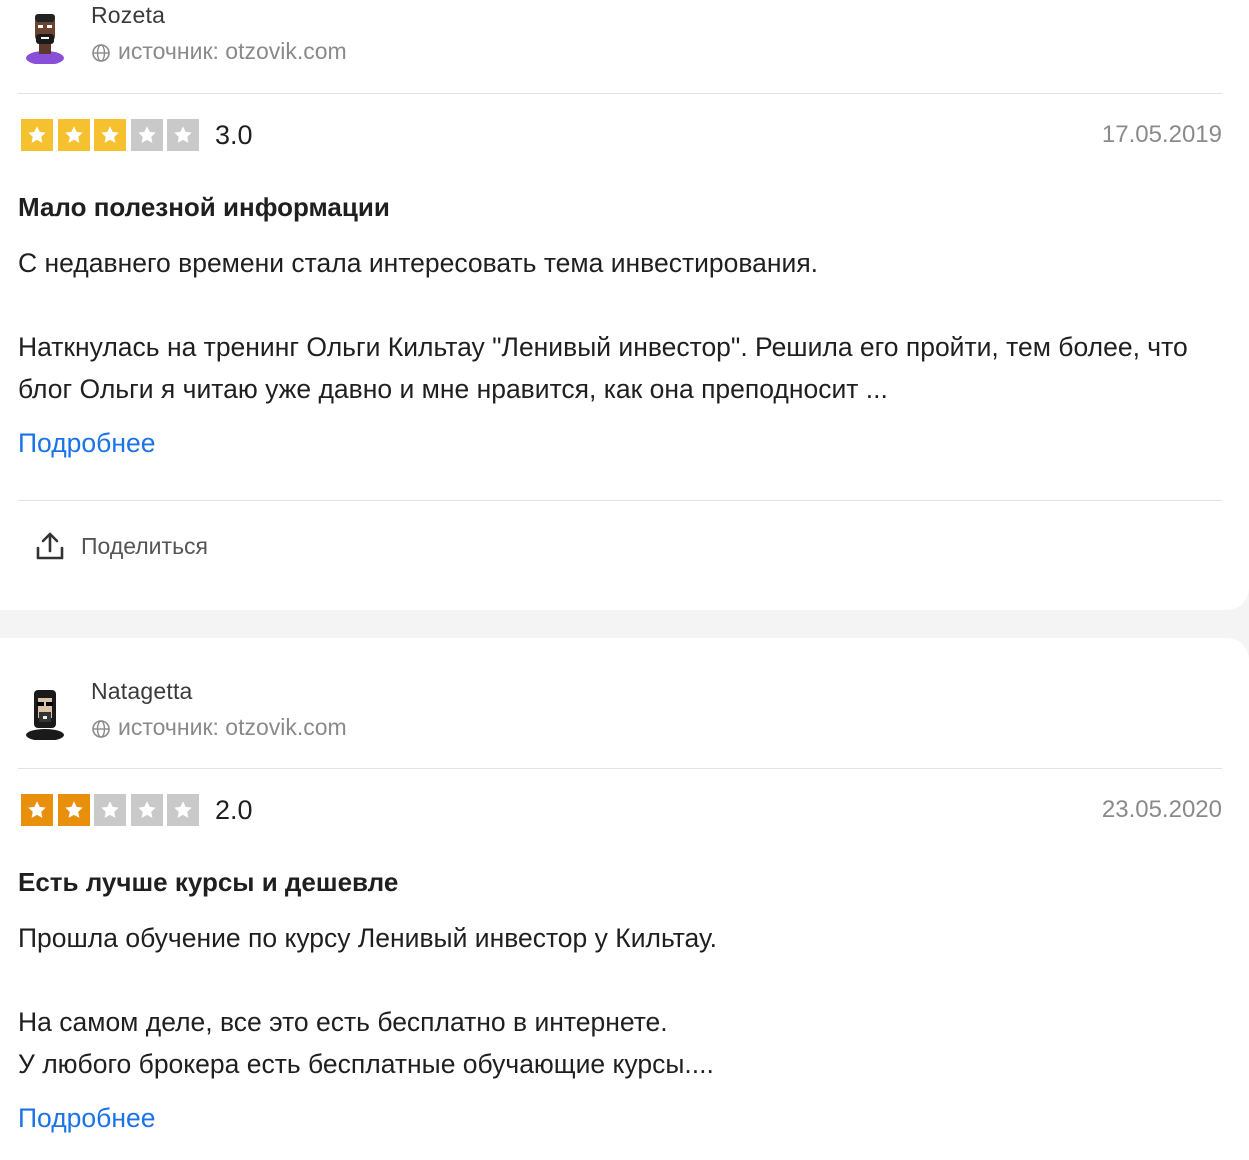 The width and height of the screenshot is (1249, 1160). What do you see at coordinates (318, 711) in the screenshot?
I see `review-author: Natagetta источник: otzovik.com` at bounding box center [318, 711].